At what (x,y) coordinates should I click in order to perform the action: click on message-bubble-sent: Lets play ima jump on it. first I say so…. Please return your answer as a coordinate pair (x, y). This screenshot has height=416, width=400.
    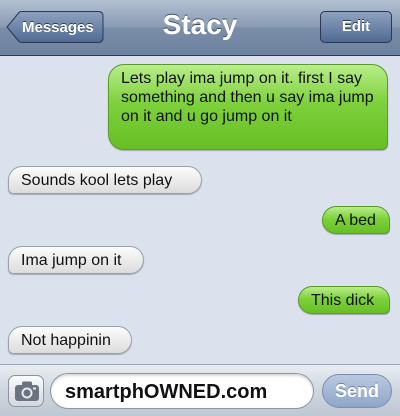
    Looking at the image, I should click on (248, 107).